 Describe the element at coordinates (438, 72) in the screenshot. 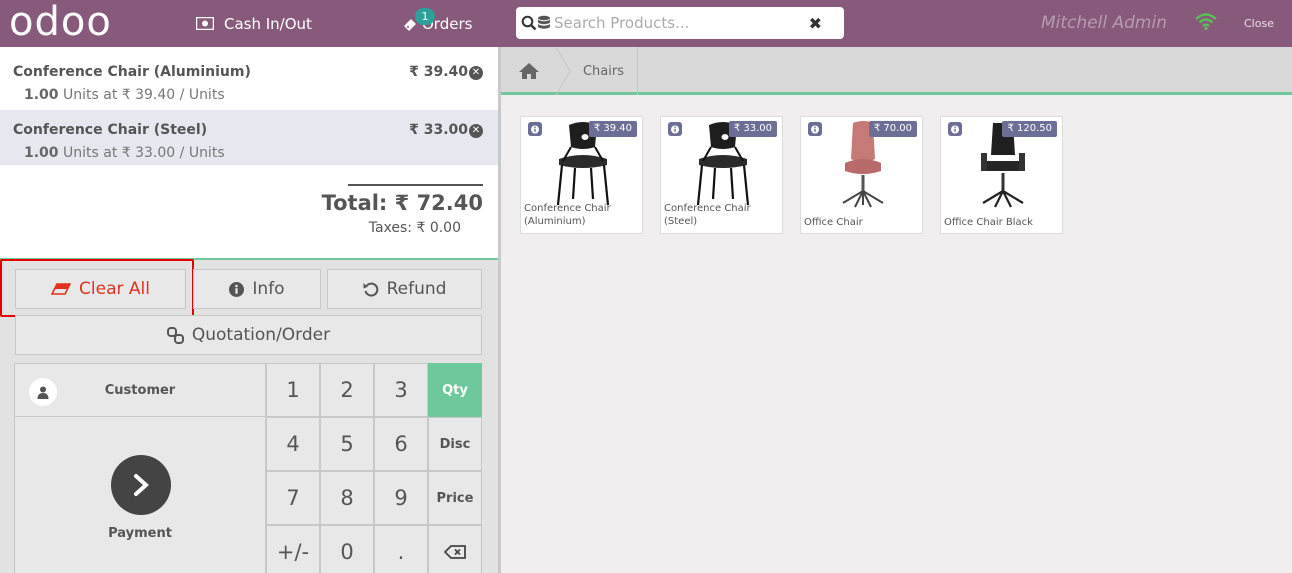

I see `order-line-price: ₹ 39.40` at that location.